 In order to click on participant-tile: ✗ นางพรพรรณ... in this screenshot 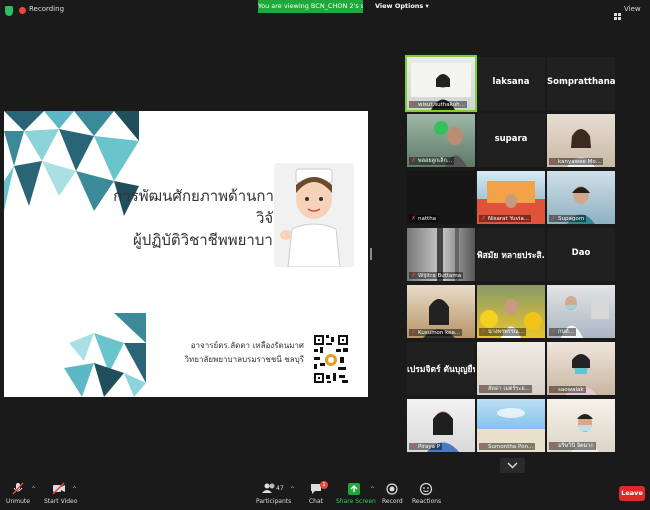, I will do `click(511, 311)`.